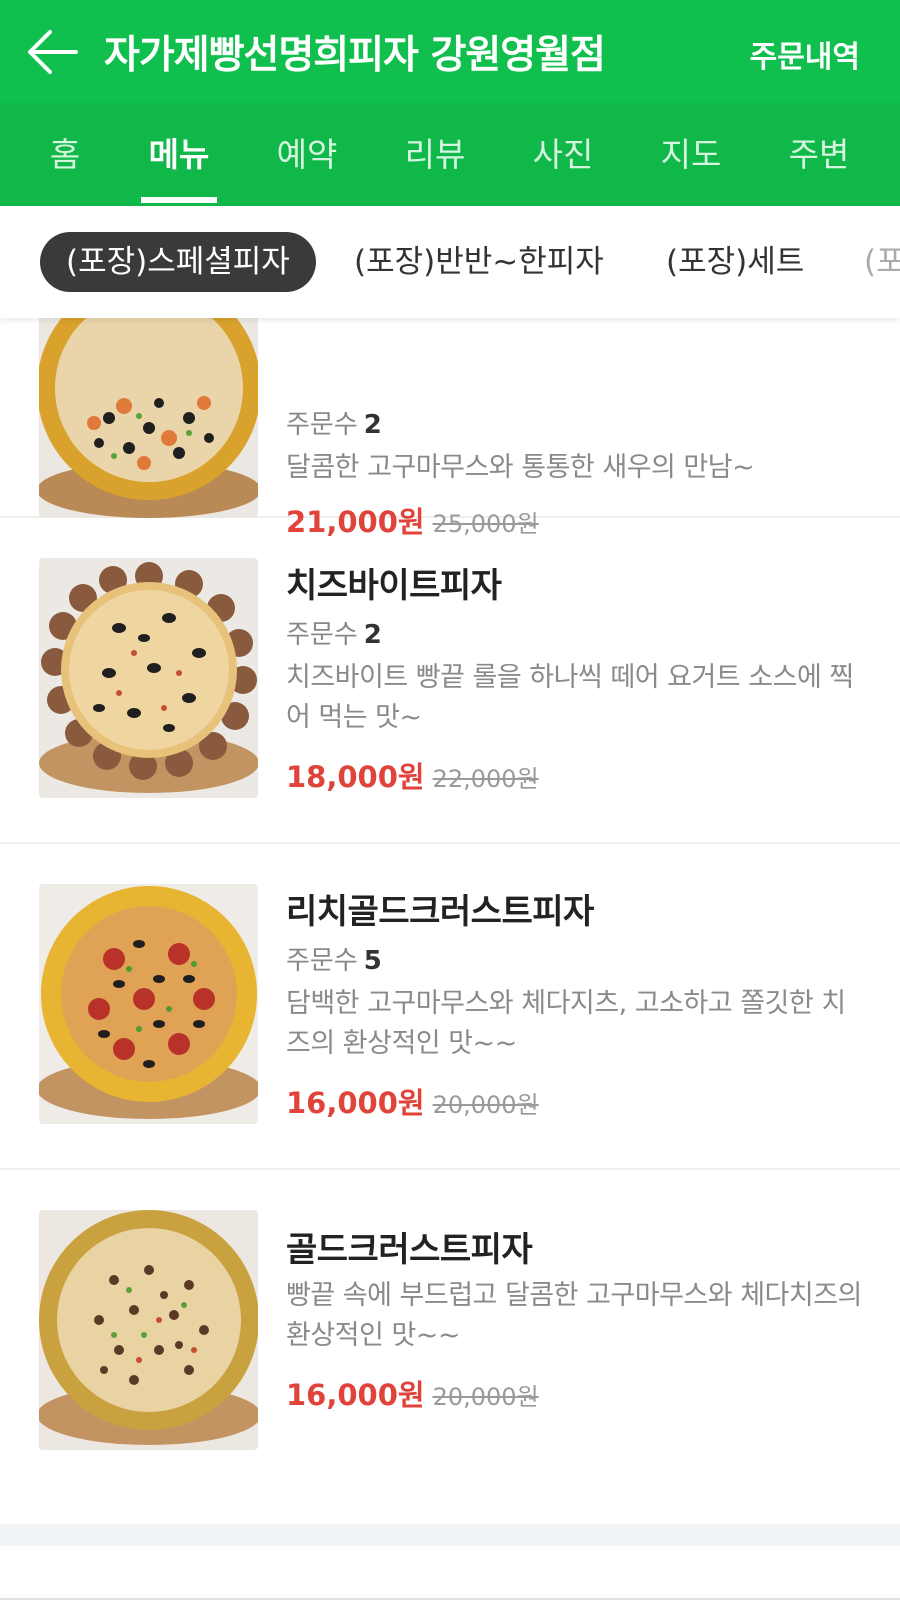  What do you see at coordinates (307, 154) in the screenshot?
I see `tab-reservation: 예약` at bounding box center [307, 154].